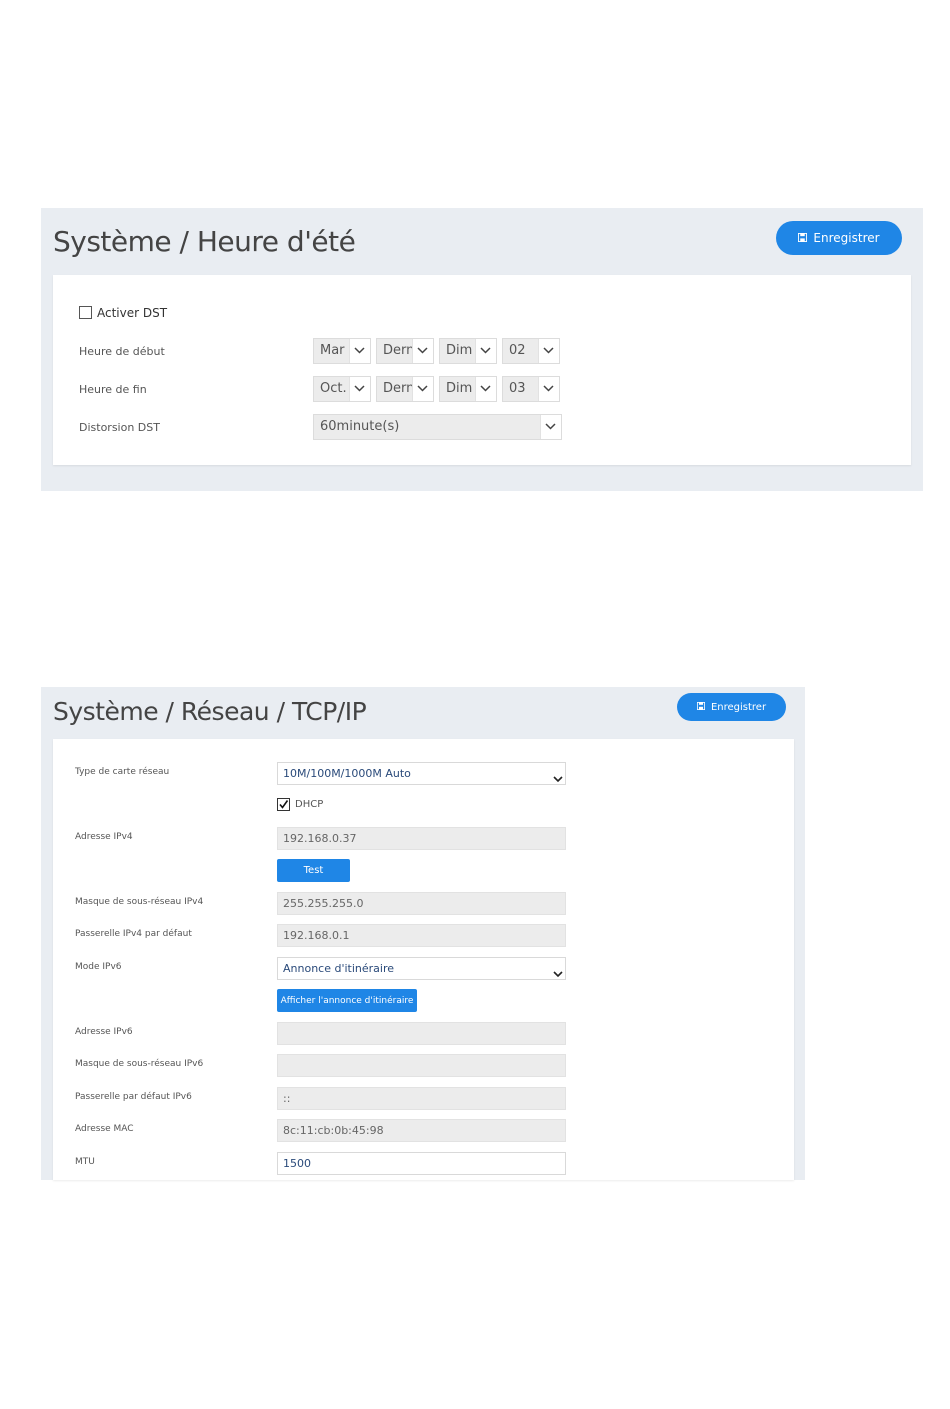  What do you see at coordinates (132, 313) in the screenshot?
I see `enable-dst-label: Activer DST` at bounding box center [132, 313].